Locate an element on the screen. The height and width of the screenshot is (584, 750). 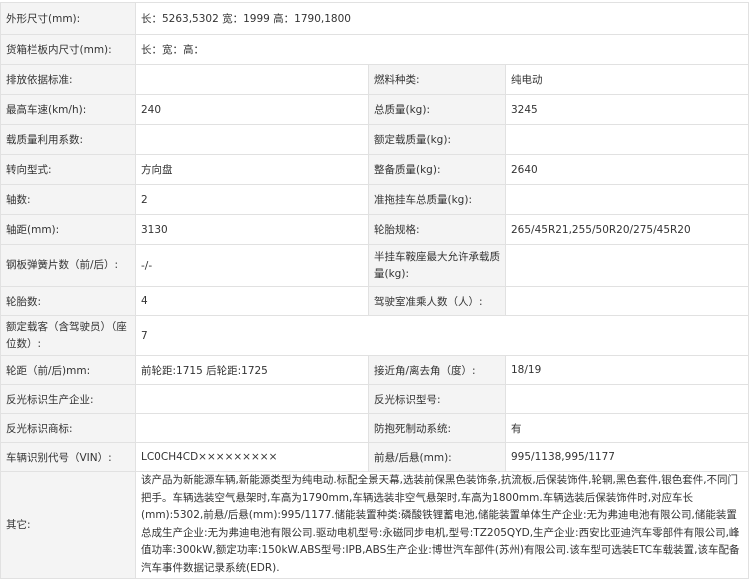
leaf-spring-value: -/- is located at coordinates (252, 265).